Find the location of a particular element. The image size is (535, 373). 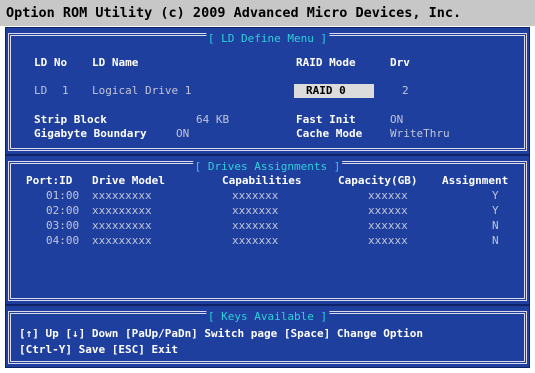

row-port: 01:00 is located at coordinates (63, 195).